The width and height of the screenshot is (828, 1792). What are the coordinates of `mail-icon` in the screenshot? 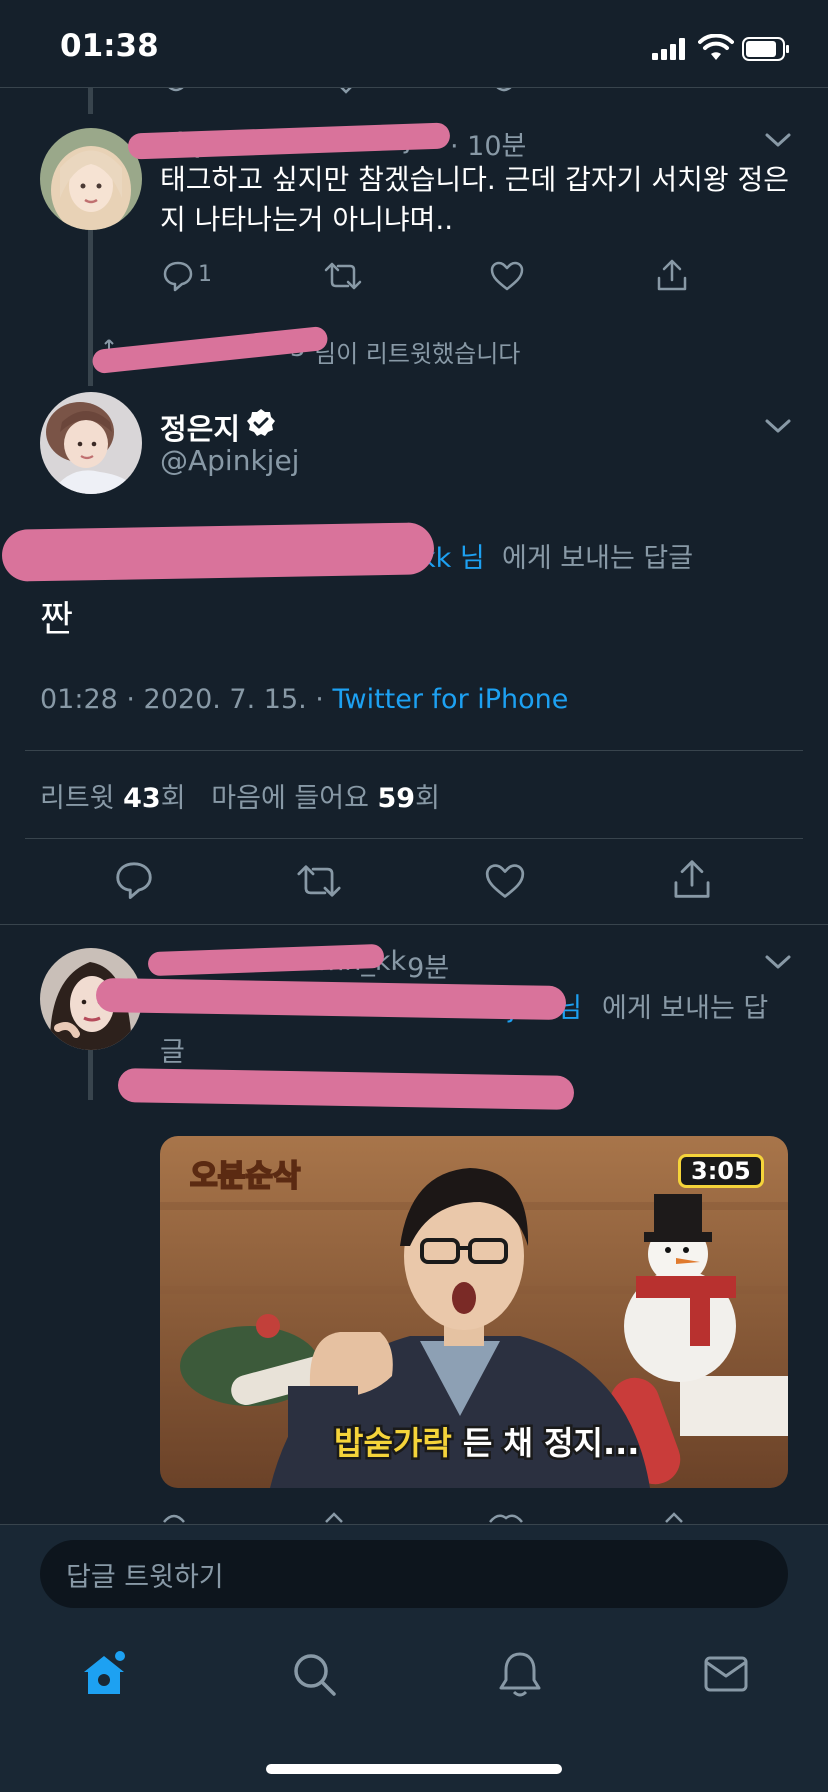 It's located at (726, 1674).